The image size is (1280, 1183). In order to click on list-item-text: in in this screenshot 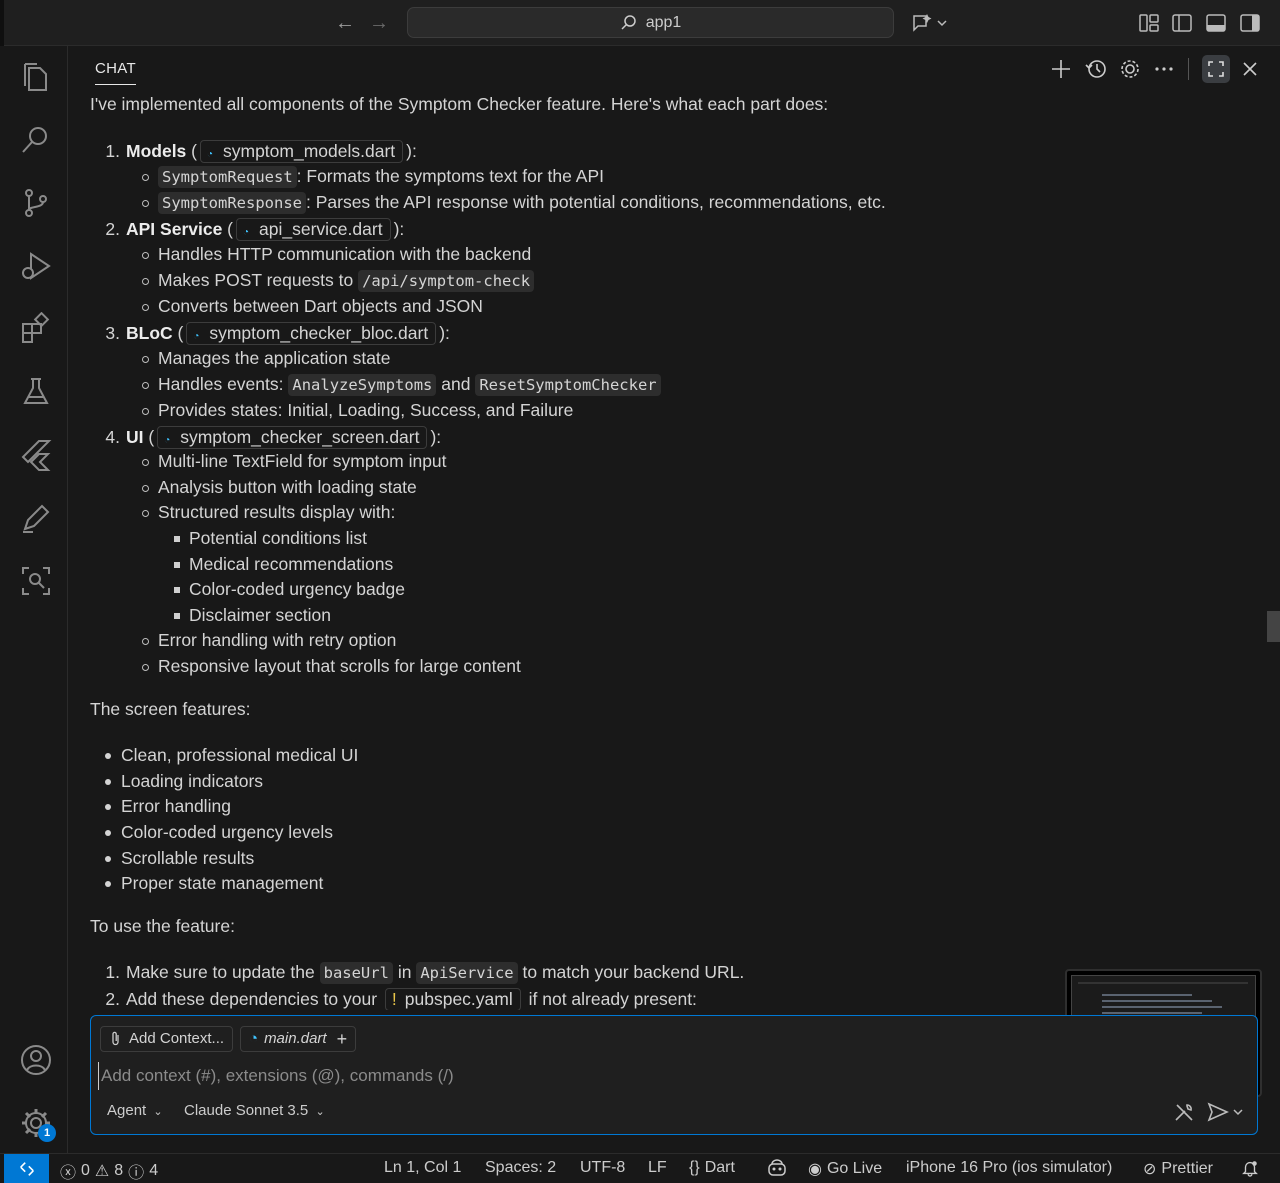, I will do `click(404, 972)`.